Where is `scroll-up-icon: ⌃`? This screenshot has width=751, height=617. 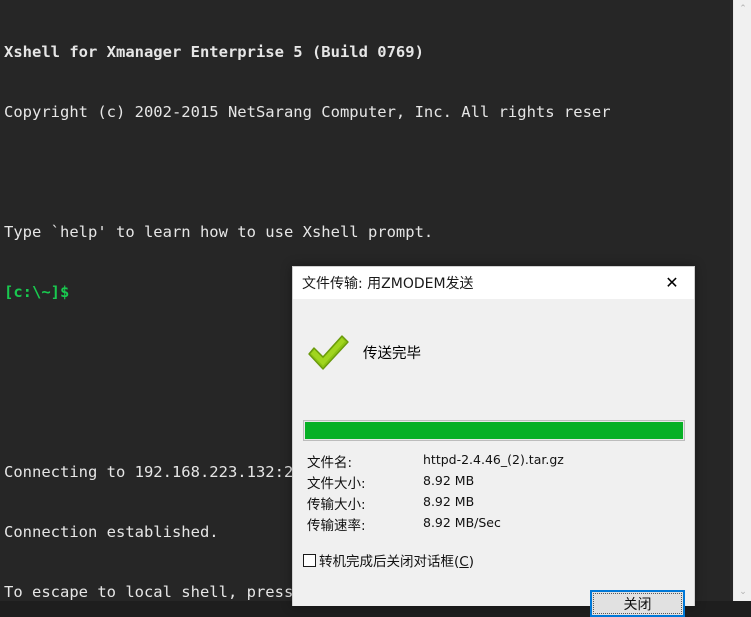
scroll-up-icon: ⌃ is located at coordinates (742, 9).